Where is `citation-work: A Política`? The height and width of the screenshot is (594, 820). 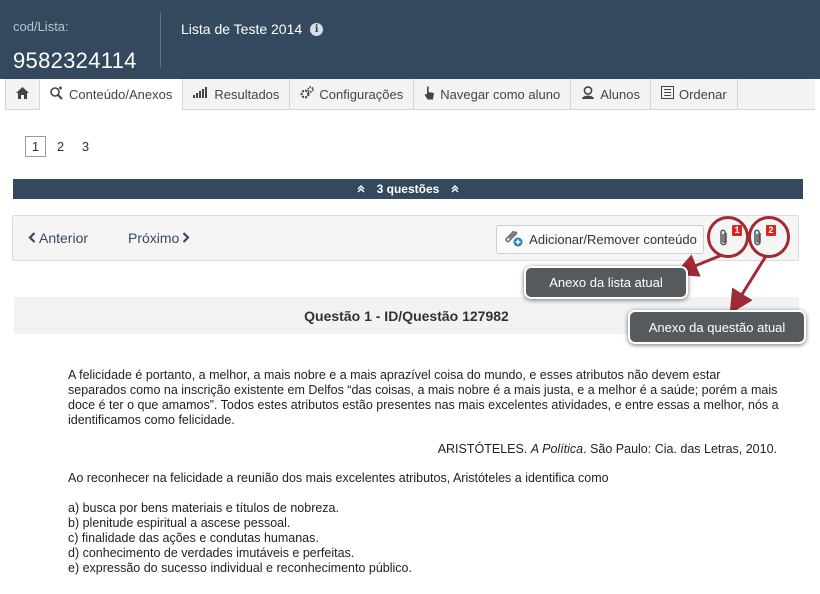
citation-work: A Política is located at coordinates (557, 449).